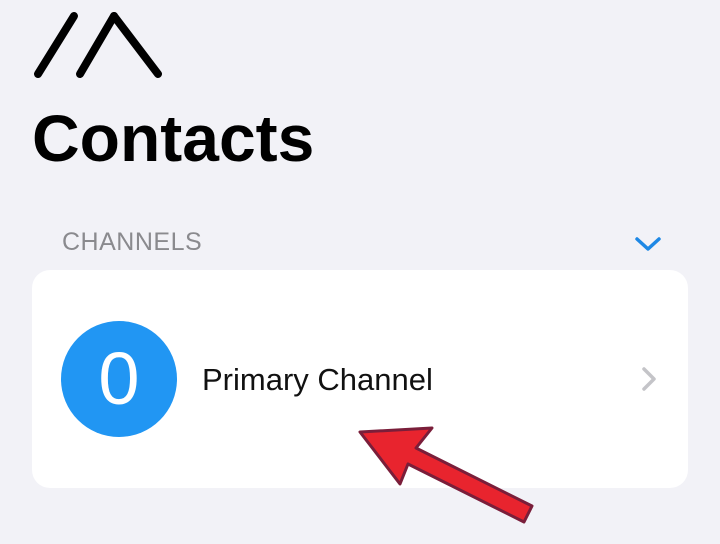 This screenshot has height=544, width=720. I want to click on chevron-down-icon, so click(648, 243).